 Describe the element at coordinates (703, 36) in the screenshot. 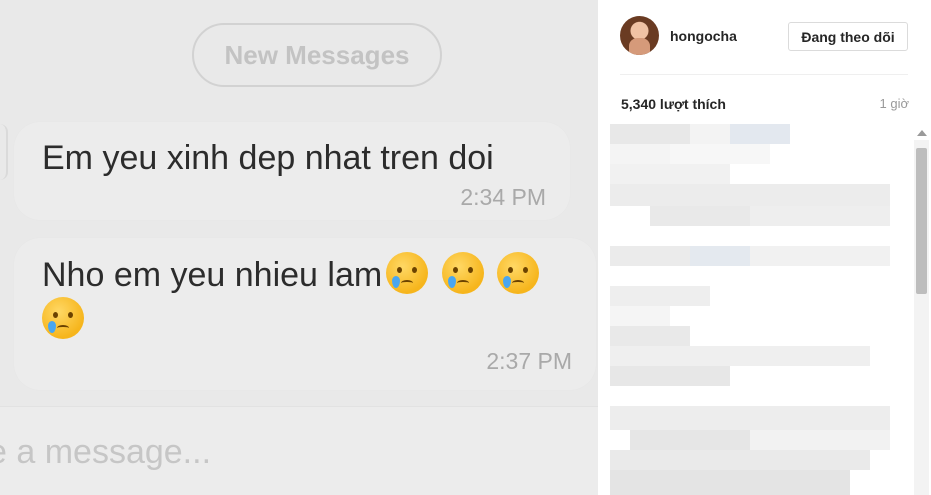

I see `username-link: hongocha` at that location.